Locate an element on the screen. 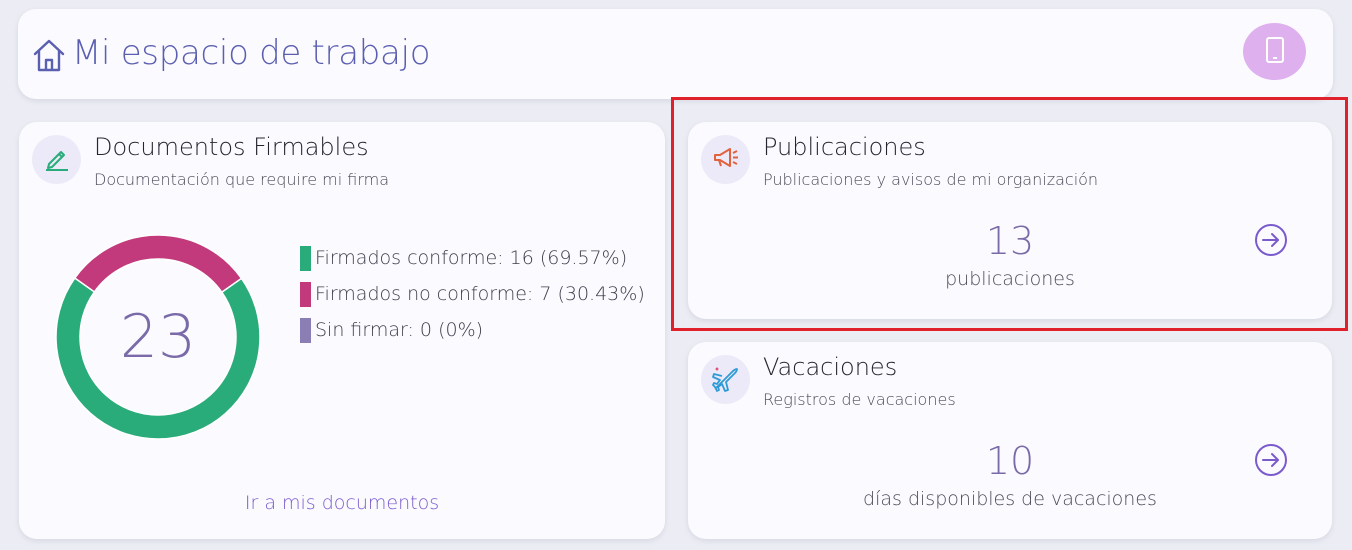  legend-label: Sin firmar: 0 (0%) is located at coordinates (399, 330).